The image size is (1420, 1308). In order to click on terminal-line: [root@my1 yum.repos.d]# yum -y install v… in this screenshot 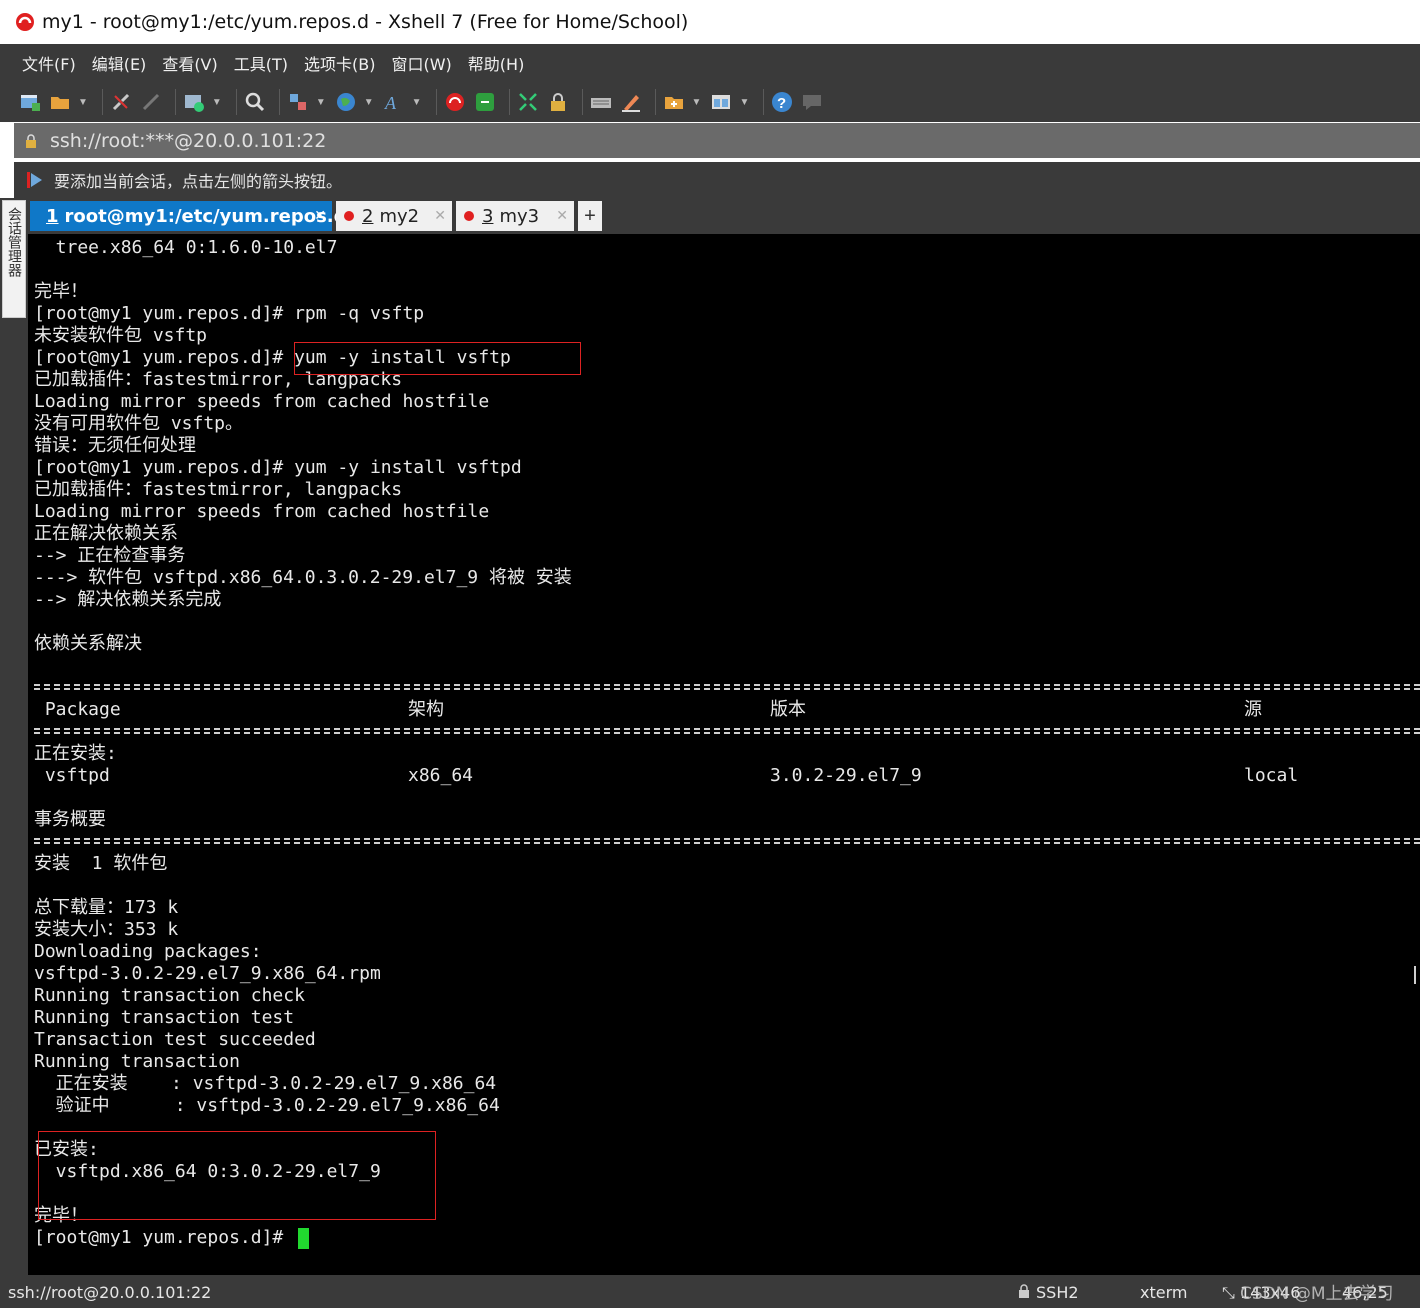, I will do `click(278, 467)`.